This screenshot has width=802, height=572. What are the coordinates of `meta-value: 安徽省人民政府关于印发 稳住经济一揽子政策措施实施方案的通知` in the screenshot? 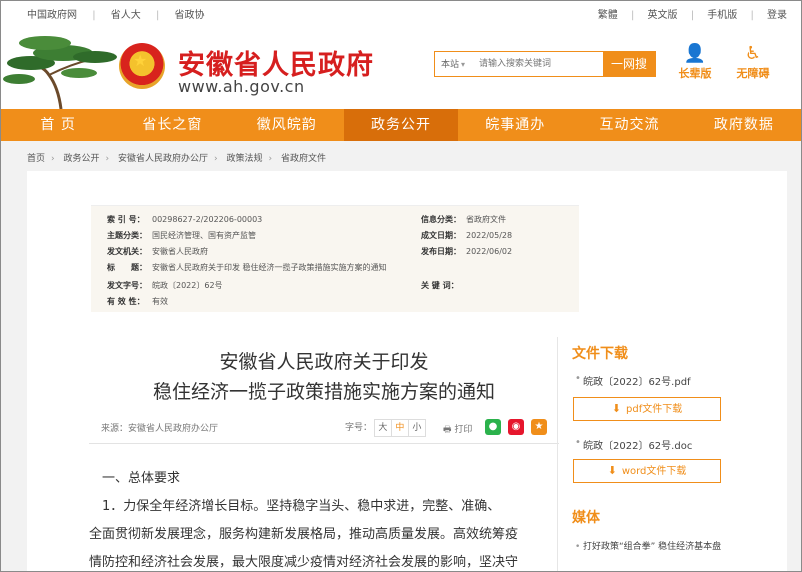 It's located at (269, 267).